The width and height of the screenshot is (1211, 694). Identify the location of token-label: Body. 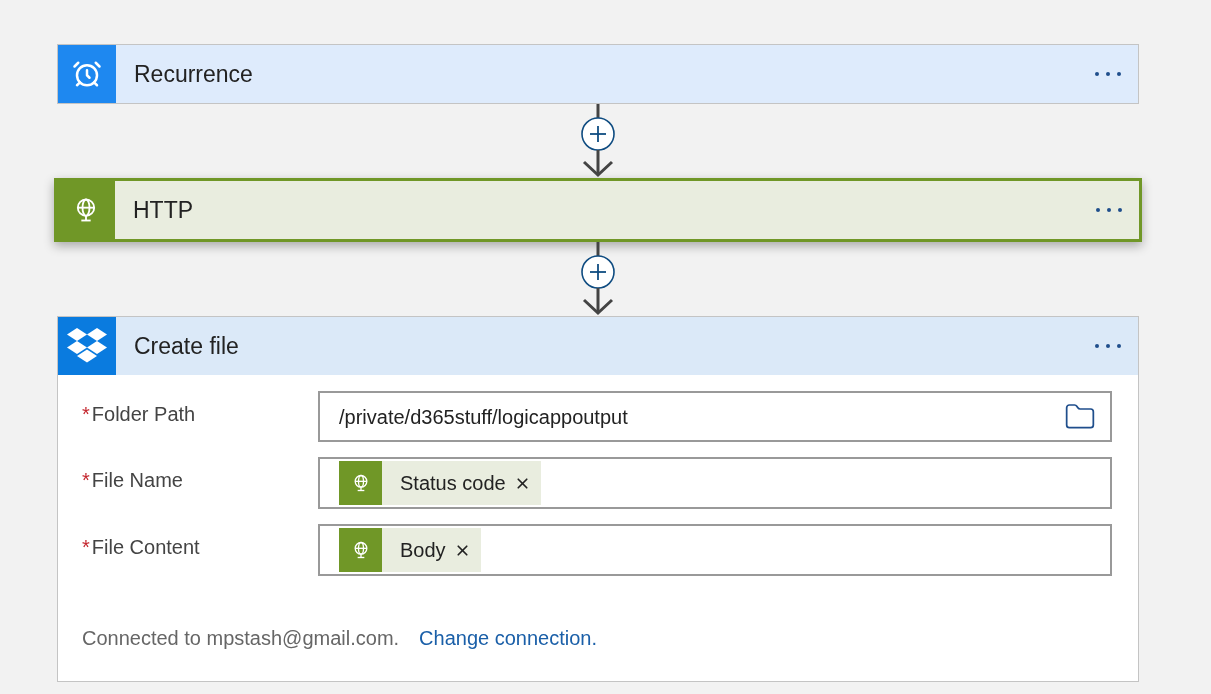
(423, 550).